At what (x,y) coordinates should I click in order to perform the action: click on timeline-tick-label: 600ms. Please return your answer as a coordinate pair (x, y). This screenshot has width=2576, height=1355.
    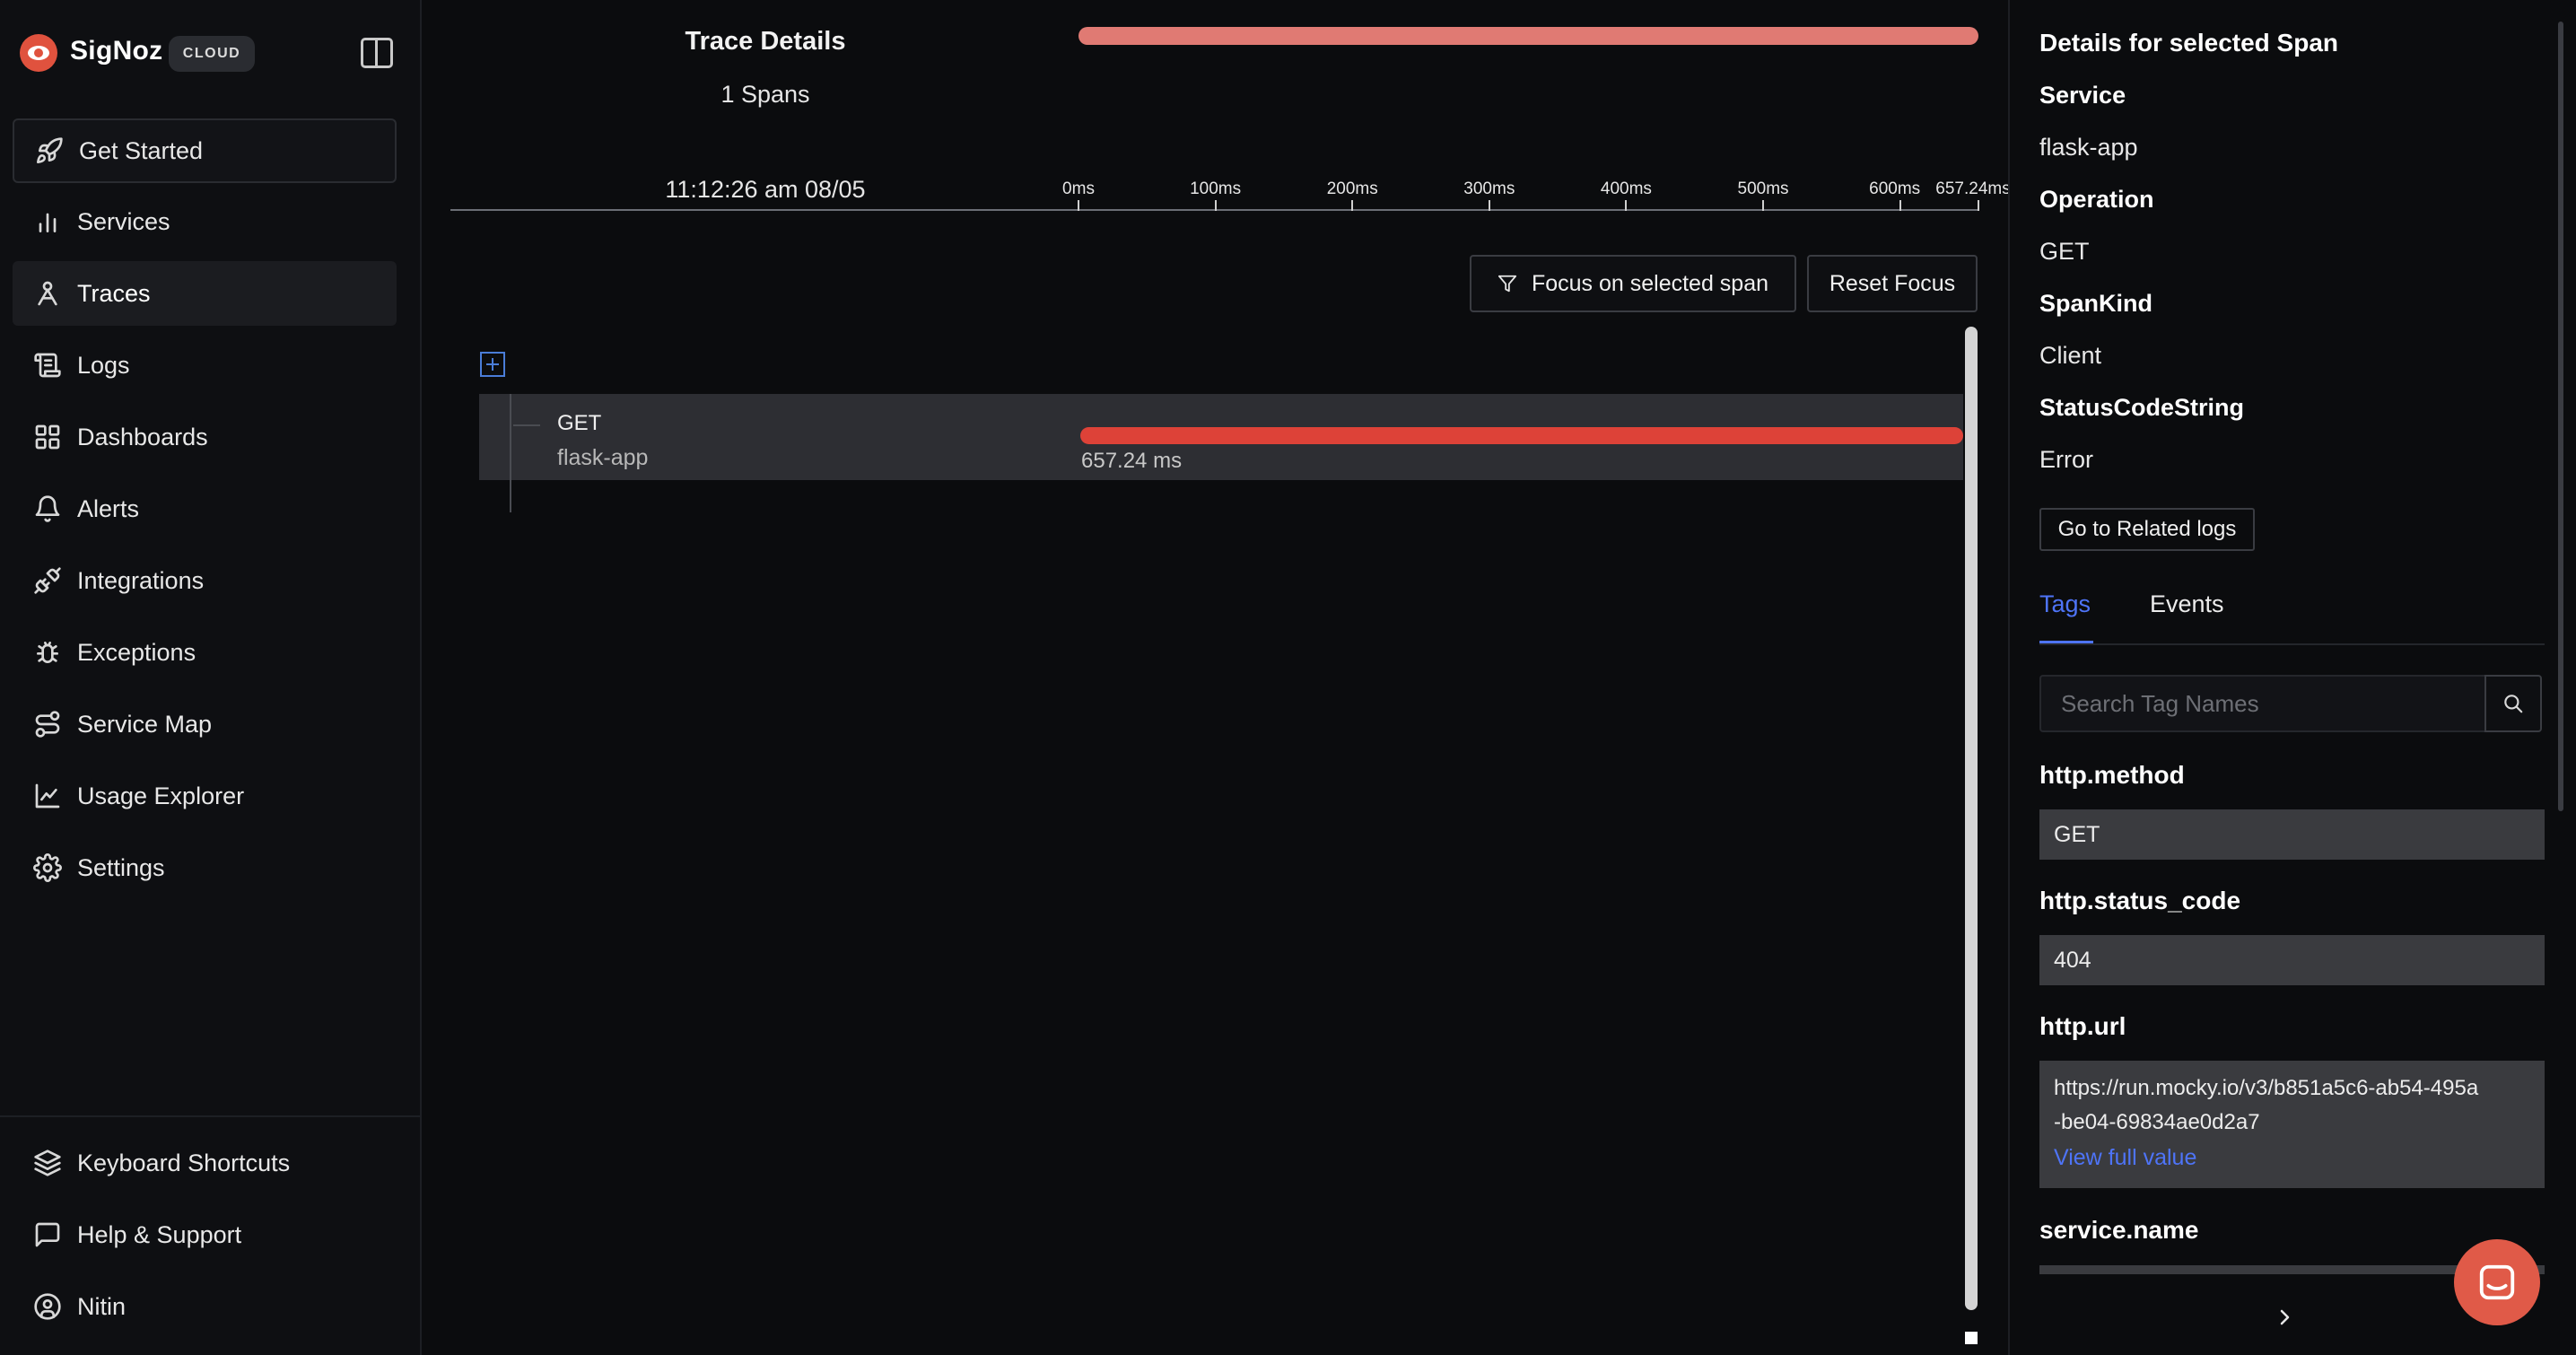
    Looking at the image, I should click on (1895, 188).